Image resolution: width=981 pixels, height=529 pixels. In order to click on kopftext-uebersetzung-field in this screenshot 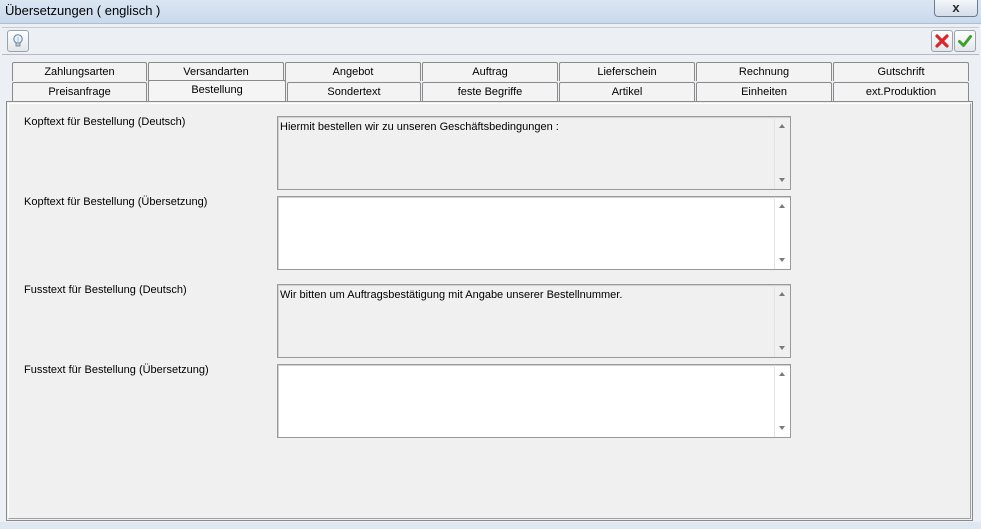, I will do `click(534, 233)`.